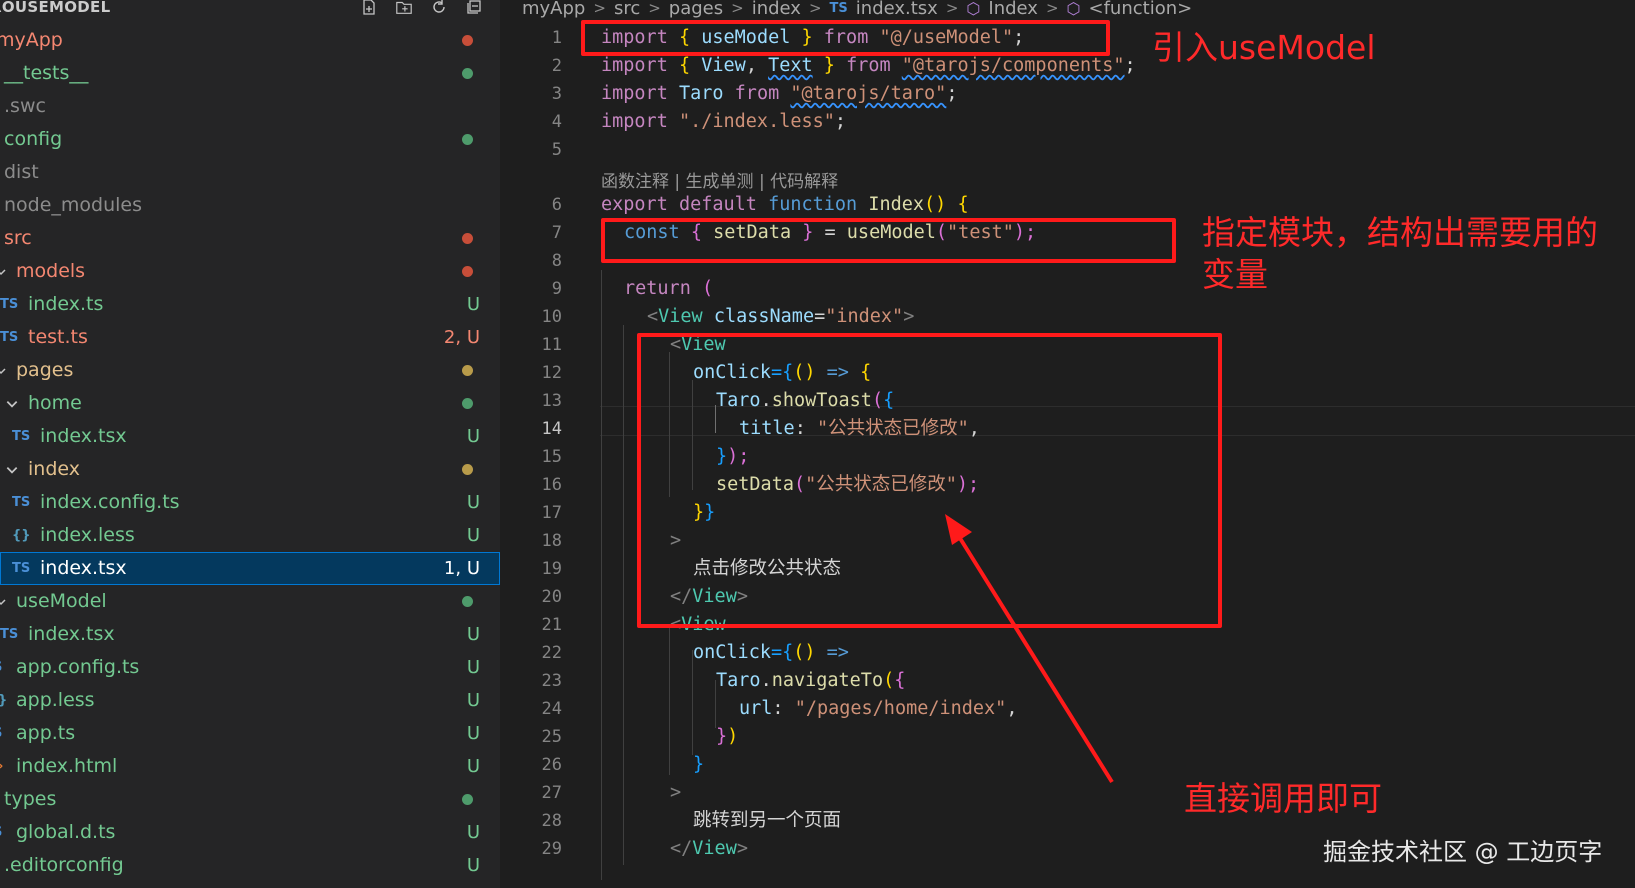 The image size is (1635, 888). I want to click on watermark: 掘金技术社区 @ 工边页字, so click(1463, 852).